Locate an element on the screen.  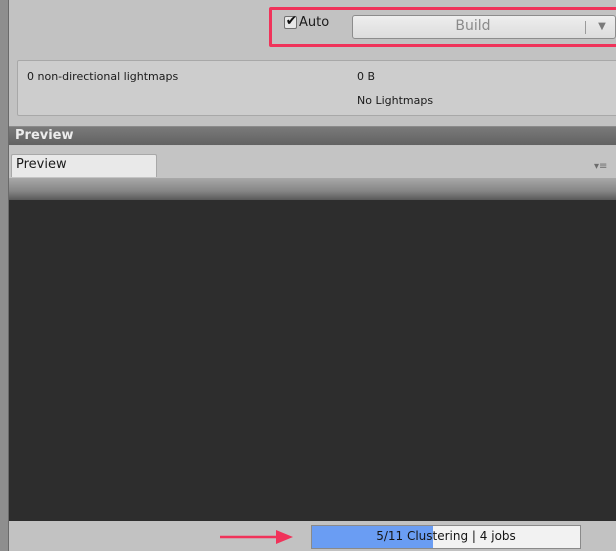
menu-icon: ▾≡ is located at coordinates (600, 166).